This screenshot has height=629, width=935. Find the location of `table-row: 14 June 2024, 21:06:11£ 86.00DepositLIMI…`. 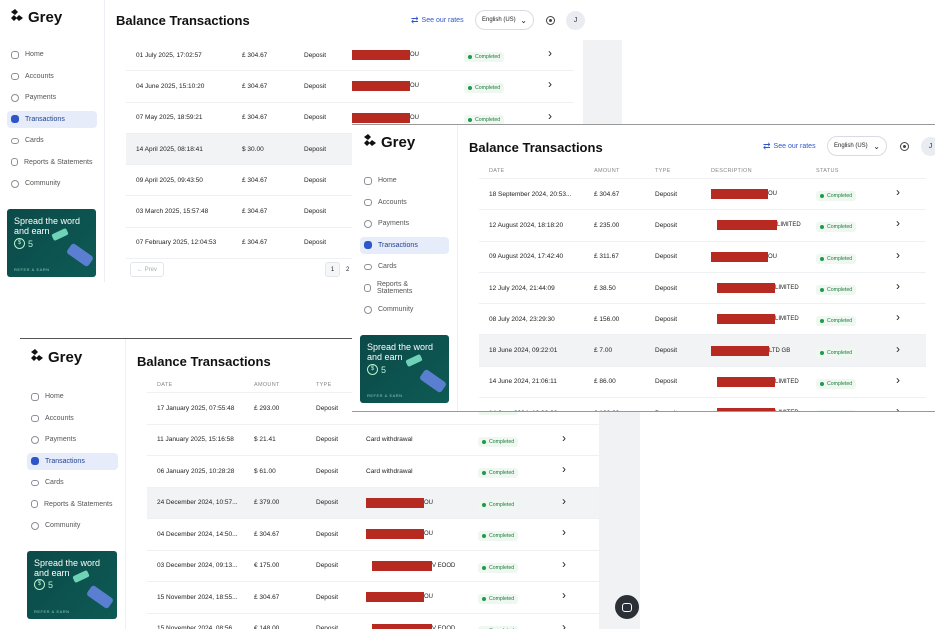

table-row: 14 June 2024, 21:06:11£ 86.00DepositLIMI… is located at coordinates (702, 382).